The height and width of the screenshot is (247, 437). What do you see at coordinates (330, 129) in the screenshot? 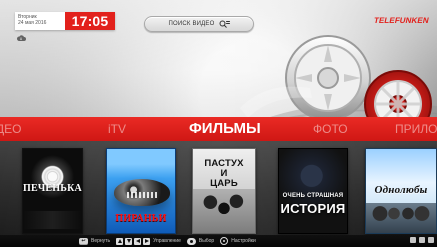
I see `category-photo: ФОТО` at bounding box center [330, 129].